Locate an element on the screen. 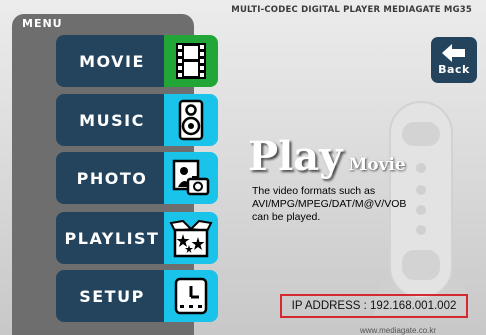  menu-item-movie: MOVIE is located at coordinates (138, 61).